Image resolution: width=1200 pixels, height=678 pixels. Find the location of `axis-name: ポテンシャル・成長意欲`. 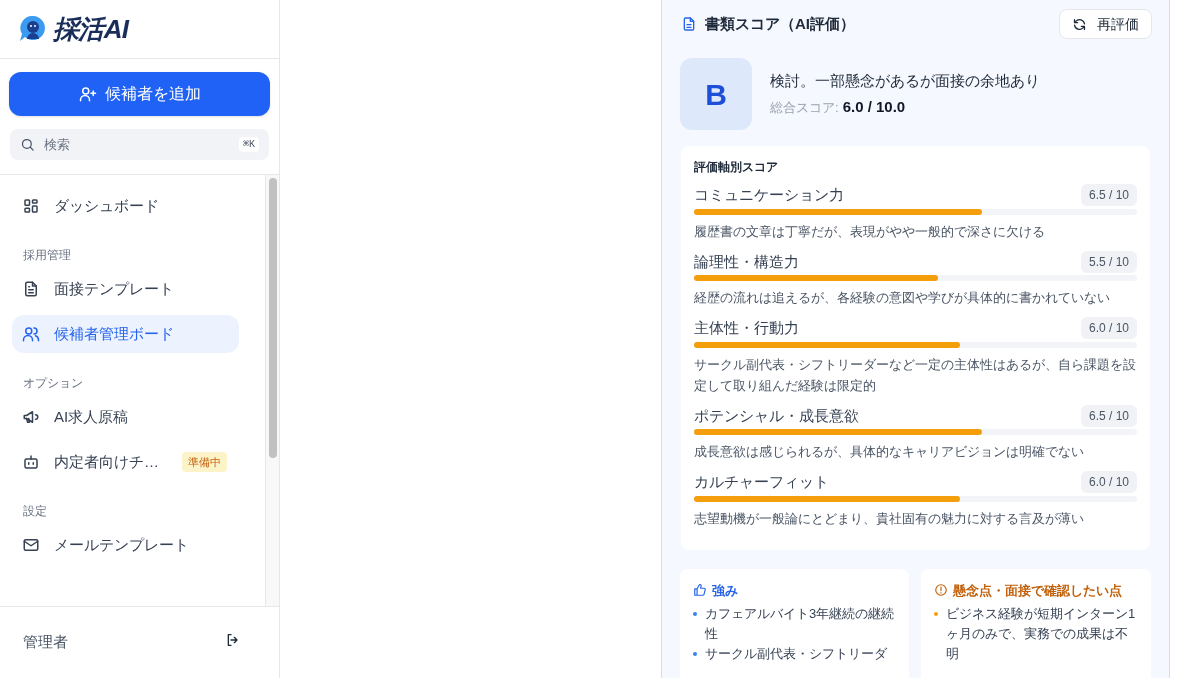

axis-name: ポテンシャル・成長意欲 is located at coordinates (776, 415).